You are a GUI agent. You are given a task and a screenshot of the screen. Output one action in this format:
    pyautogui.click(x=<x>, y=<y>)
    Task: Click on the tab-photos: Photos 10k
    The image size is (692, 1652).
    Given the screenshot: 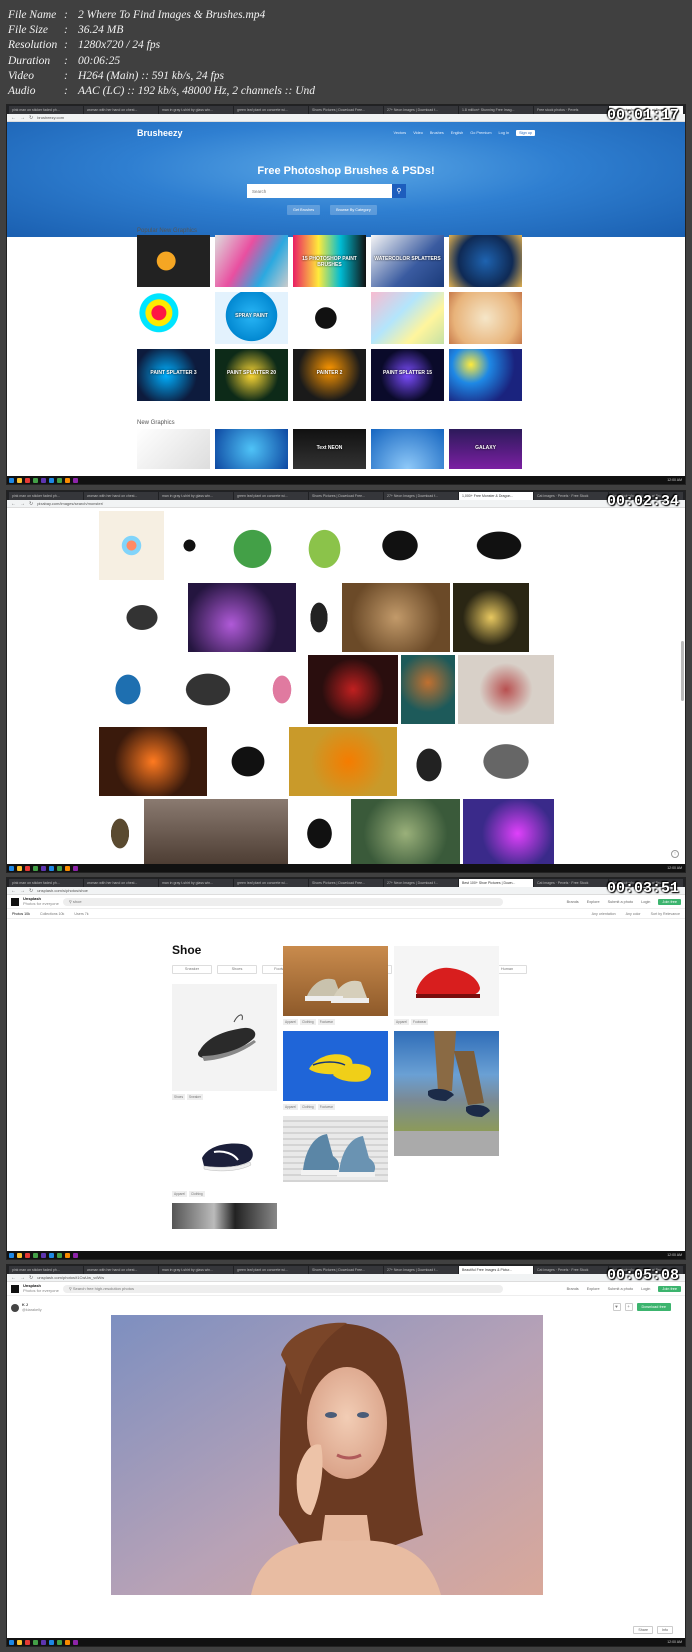 What is the action you would take?
    pyautogui.click(x=21, y=914)
    